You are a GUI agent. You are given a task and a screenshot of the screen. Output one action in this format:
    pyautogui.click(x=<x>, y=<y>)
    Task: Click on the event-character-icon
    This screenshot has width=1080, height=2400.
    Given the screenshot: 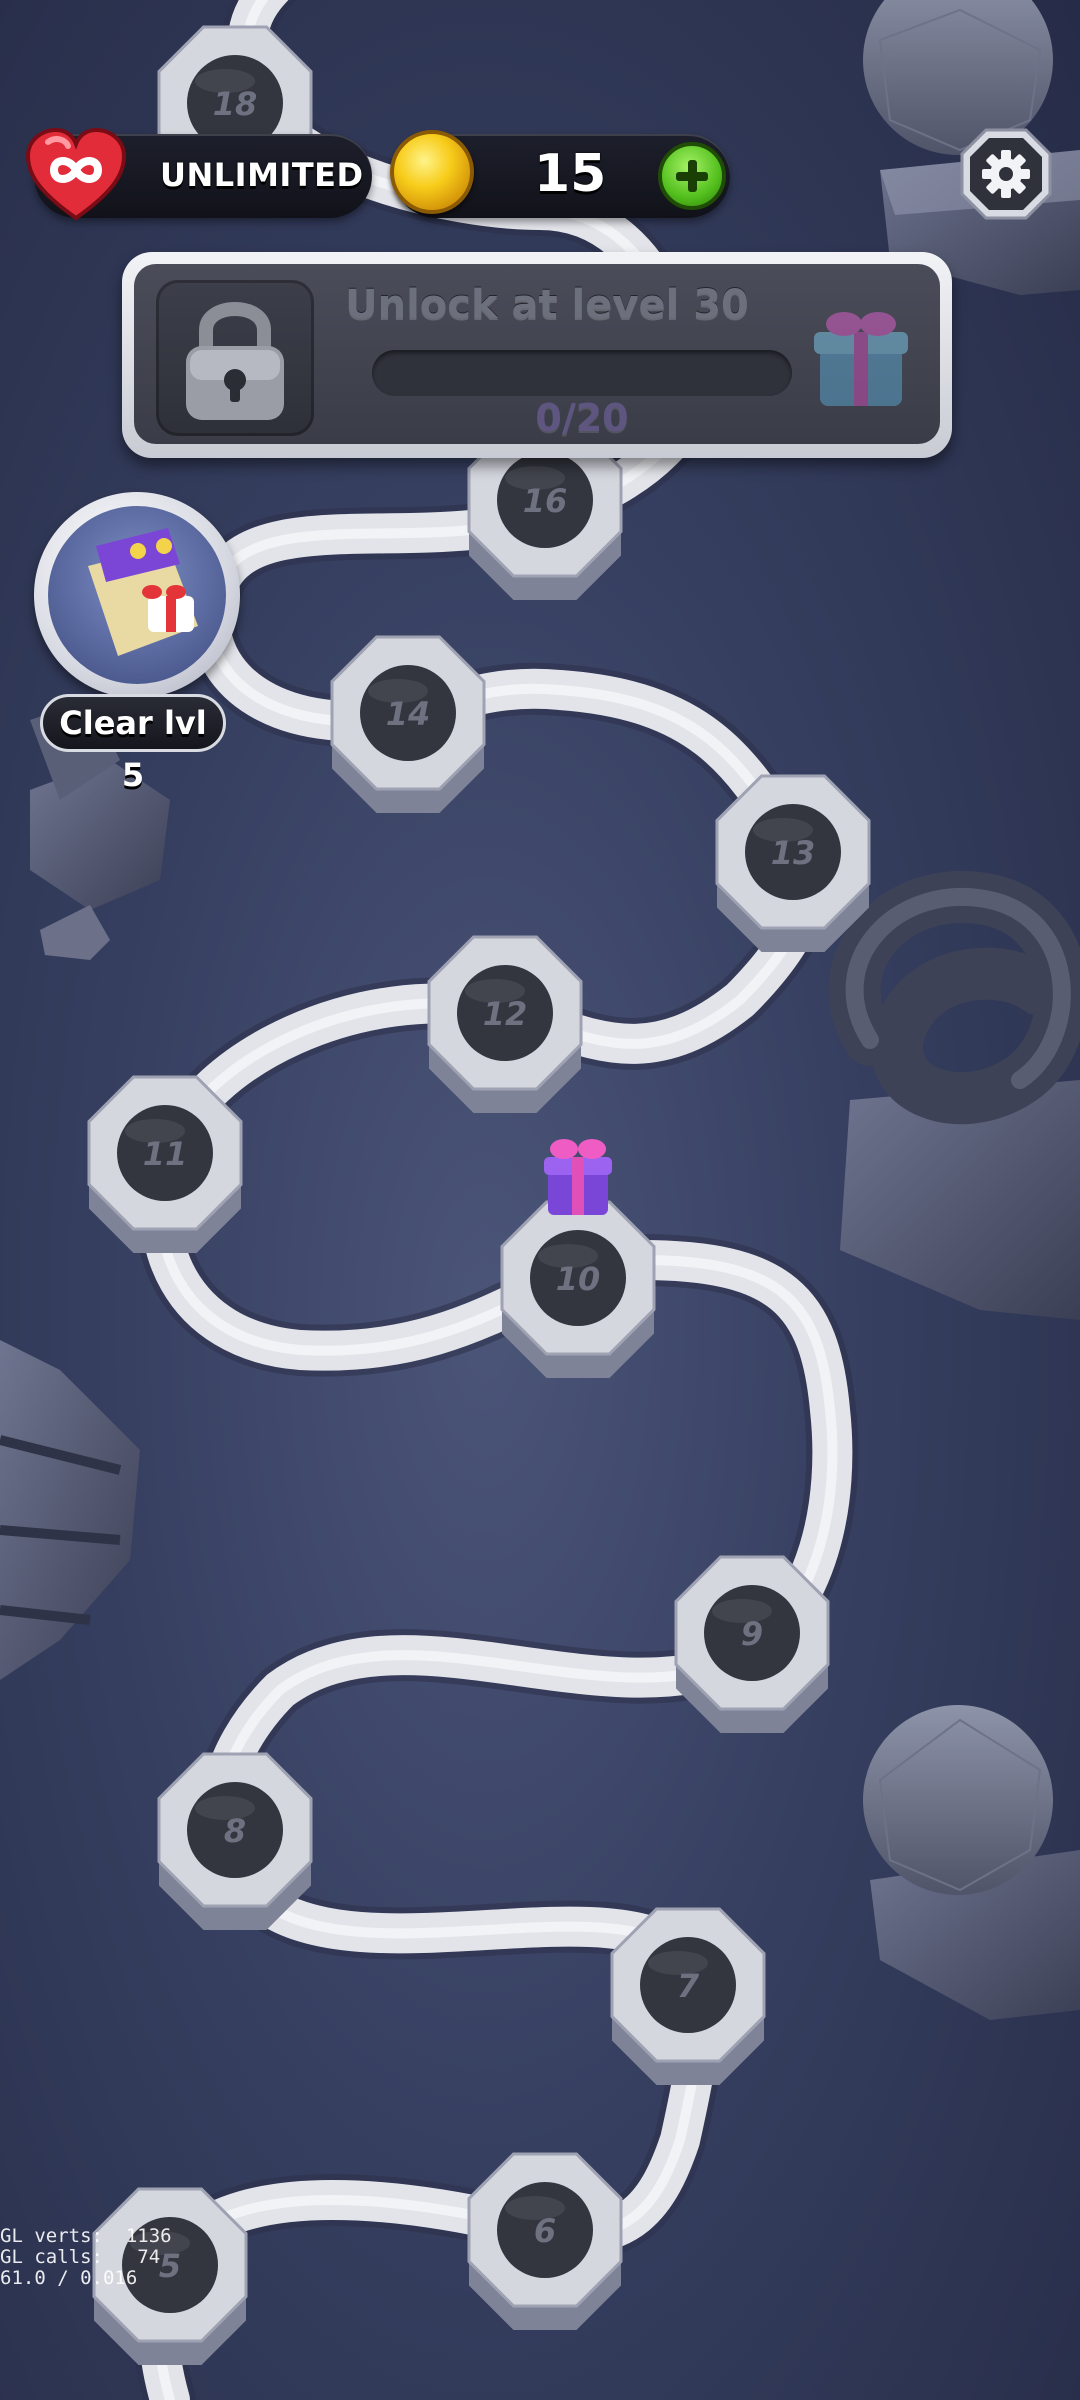 What is the action you would take?
    pyautogui.click(x=137, y=595)
    